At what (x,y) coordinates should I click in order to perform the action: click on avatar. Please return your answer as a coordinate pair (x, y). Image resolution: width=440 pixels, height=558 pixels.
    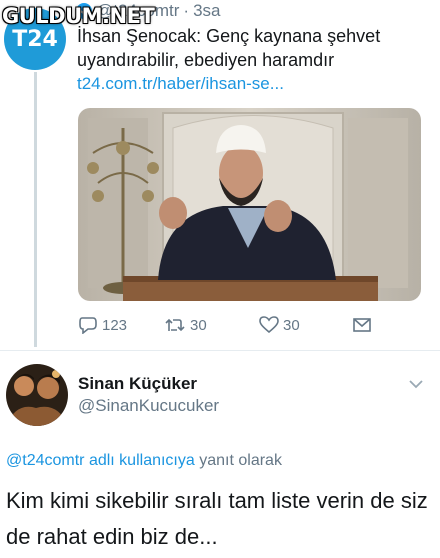
    Looking at the image, I should click on (37, 395).